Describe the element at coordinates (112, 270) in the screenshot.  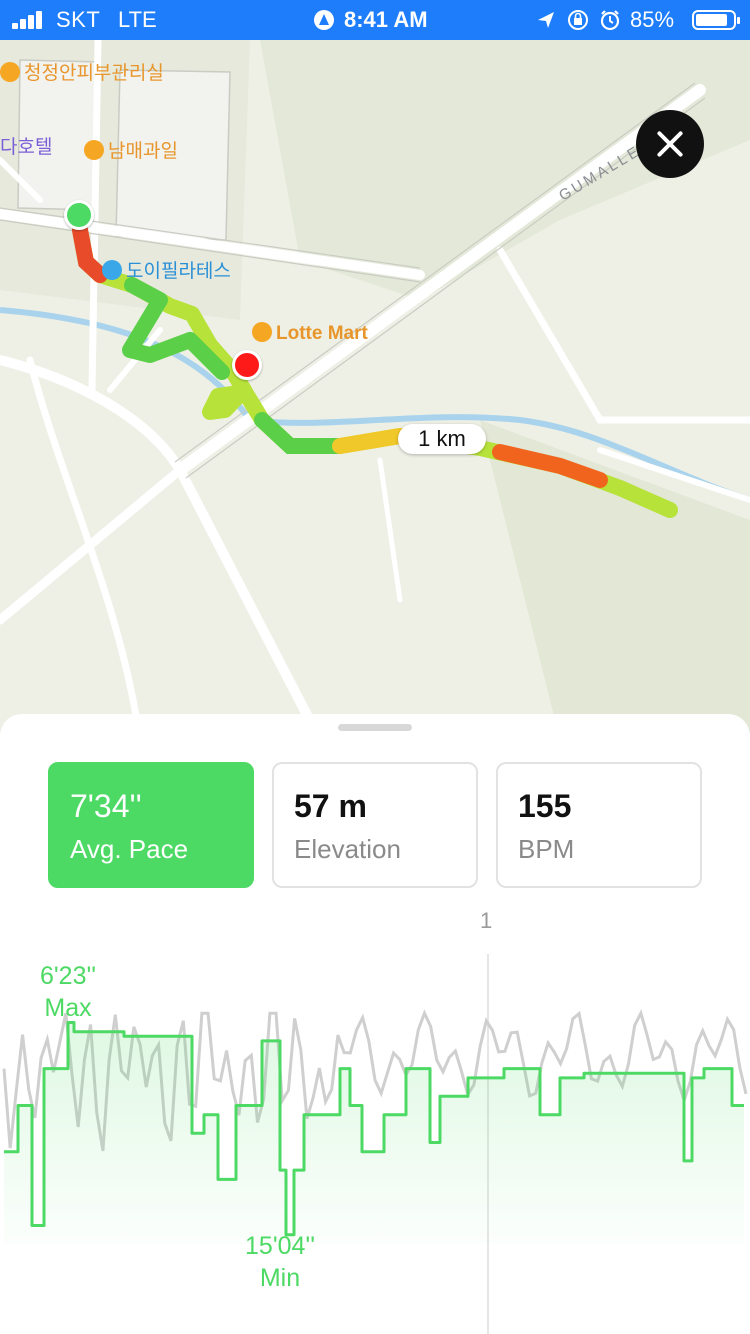
I see `dumbbell-icon` at that location.